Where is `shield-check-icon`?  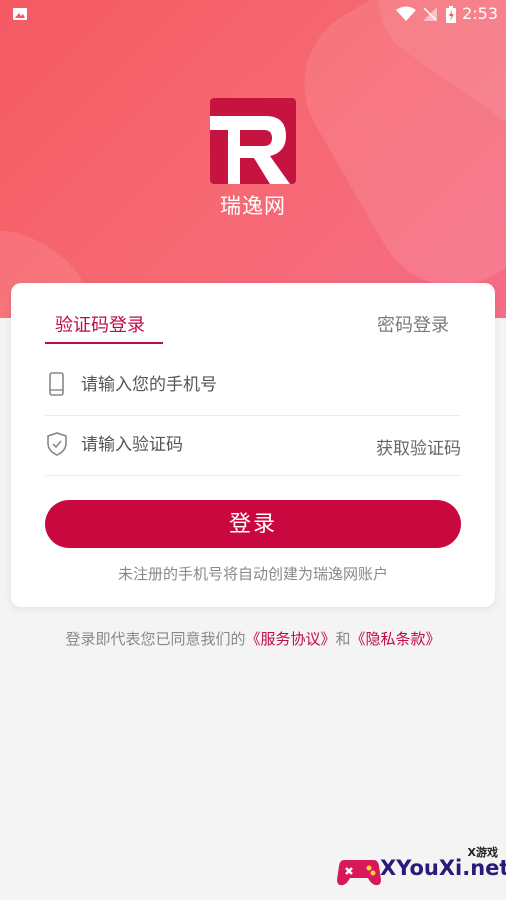 shield-check-icon is located at coordinates (57, 444).